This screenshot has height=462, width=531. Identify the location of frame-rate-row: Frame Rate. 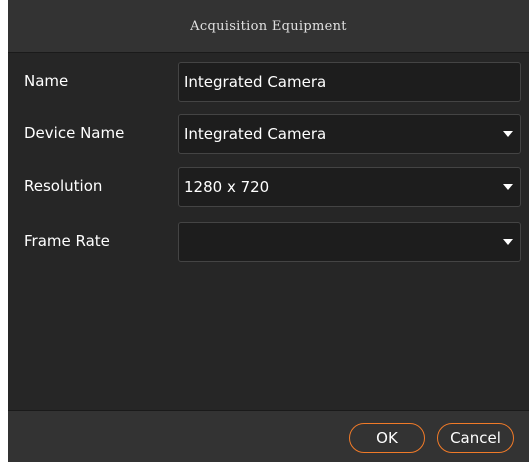
(268, 243).